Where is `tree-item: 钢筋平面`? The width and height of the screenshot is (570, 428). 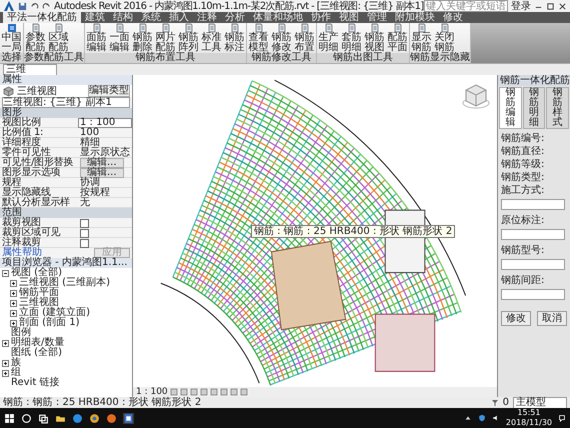
tree-item: 钢筋平面 is located at coordinates (39, 293).